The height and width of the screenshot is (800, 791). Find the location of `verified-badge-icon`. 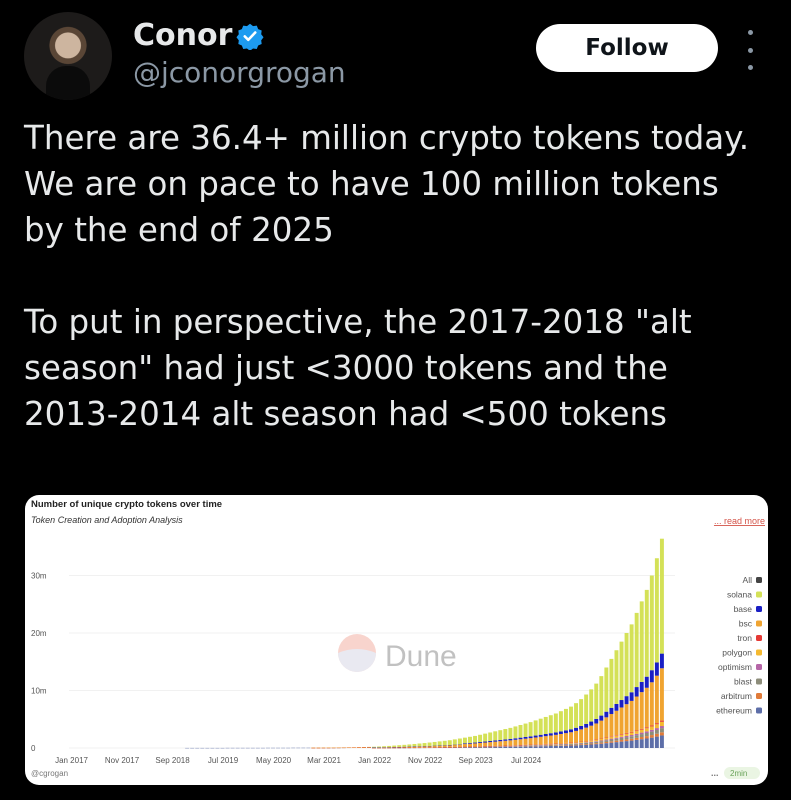

verified-badge-icon is located at coordinates (250, 36).